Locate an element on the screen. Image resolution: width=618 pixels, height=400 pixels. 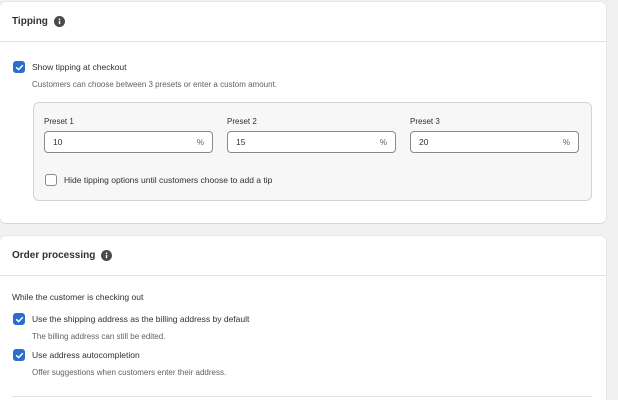
preset-3-value: 20 is located at coordinates (491, 142).